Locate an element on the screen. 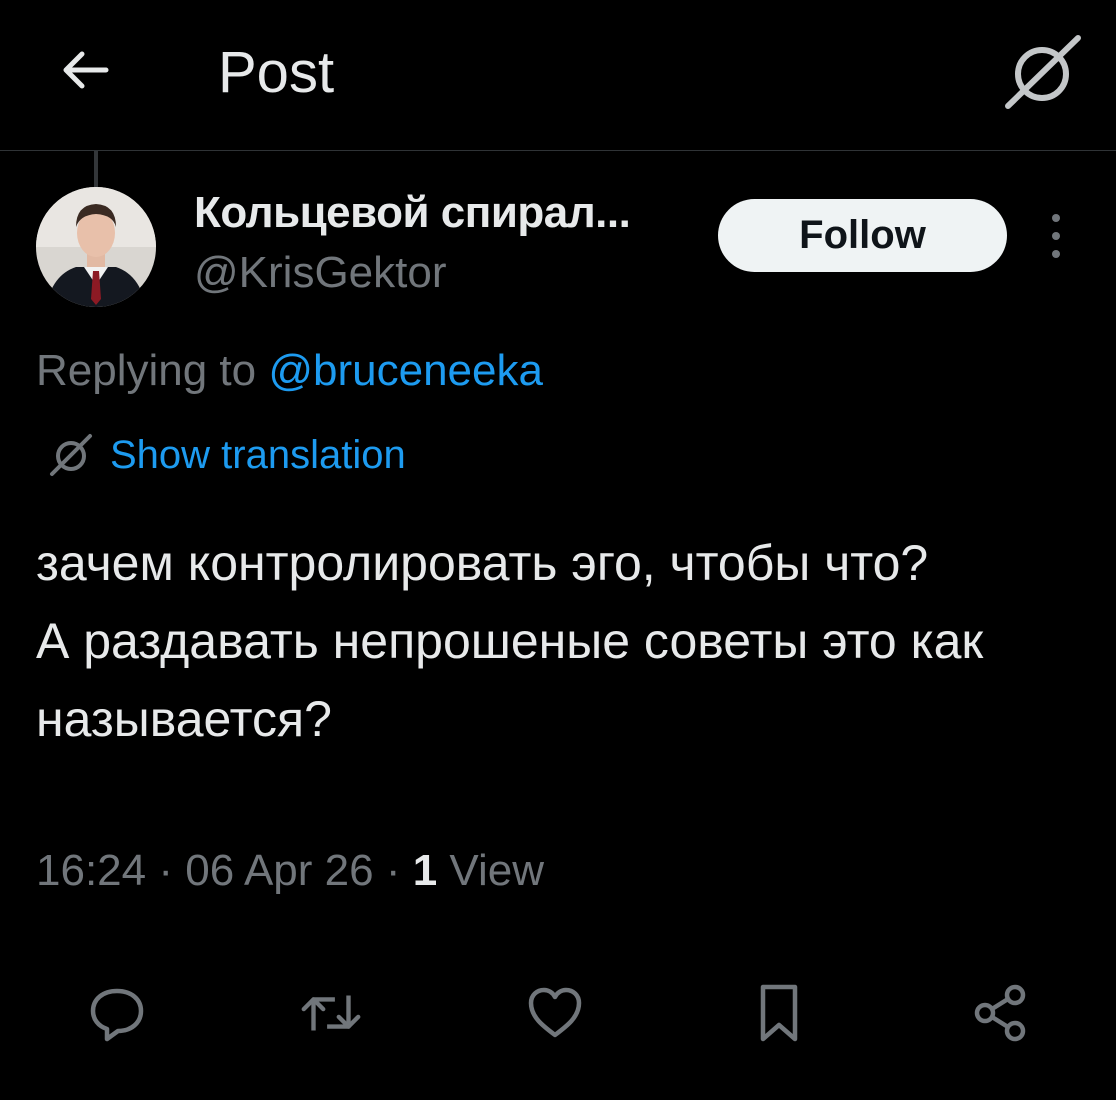 This screenshot has width=1116, height=1100. top-bar: Post is located at coordinates (558, 75).